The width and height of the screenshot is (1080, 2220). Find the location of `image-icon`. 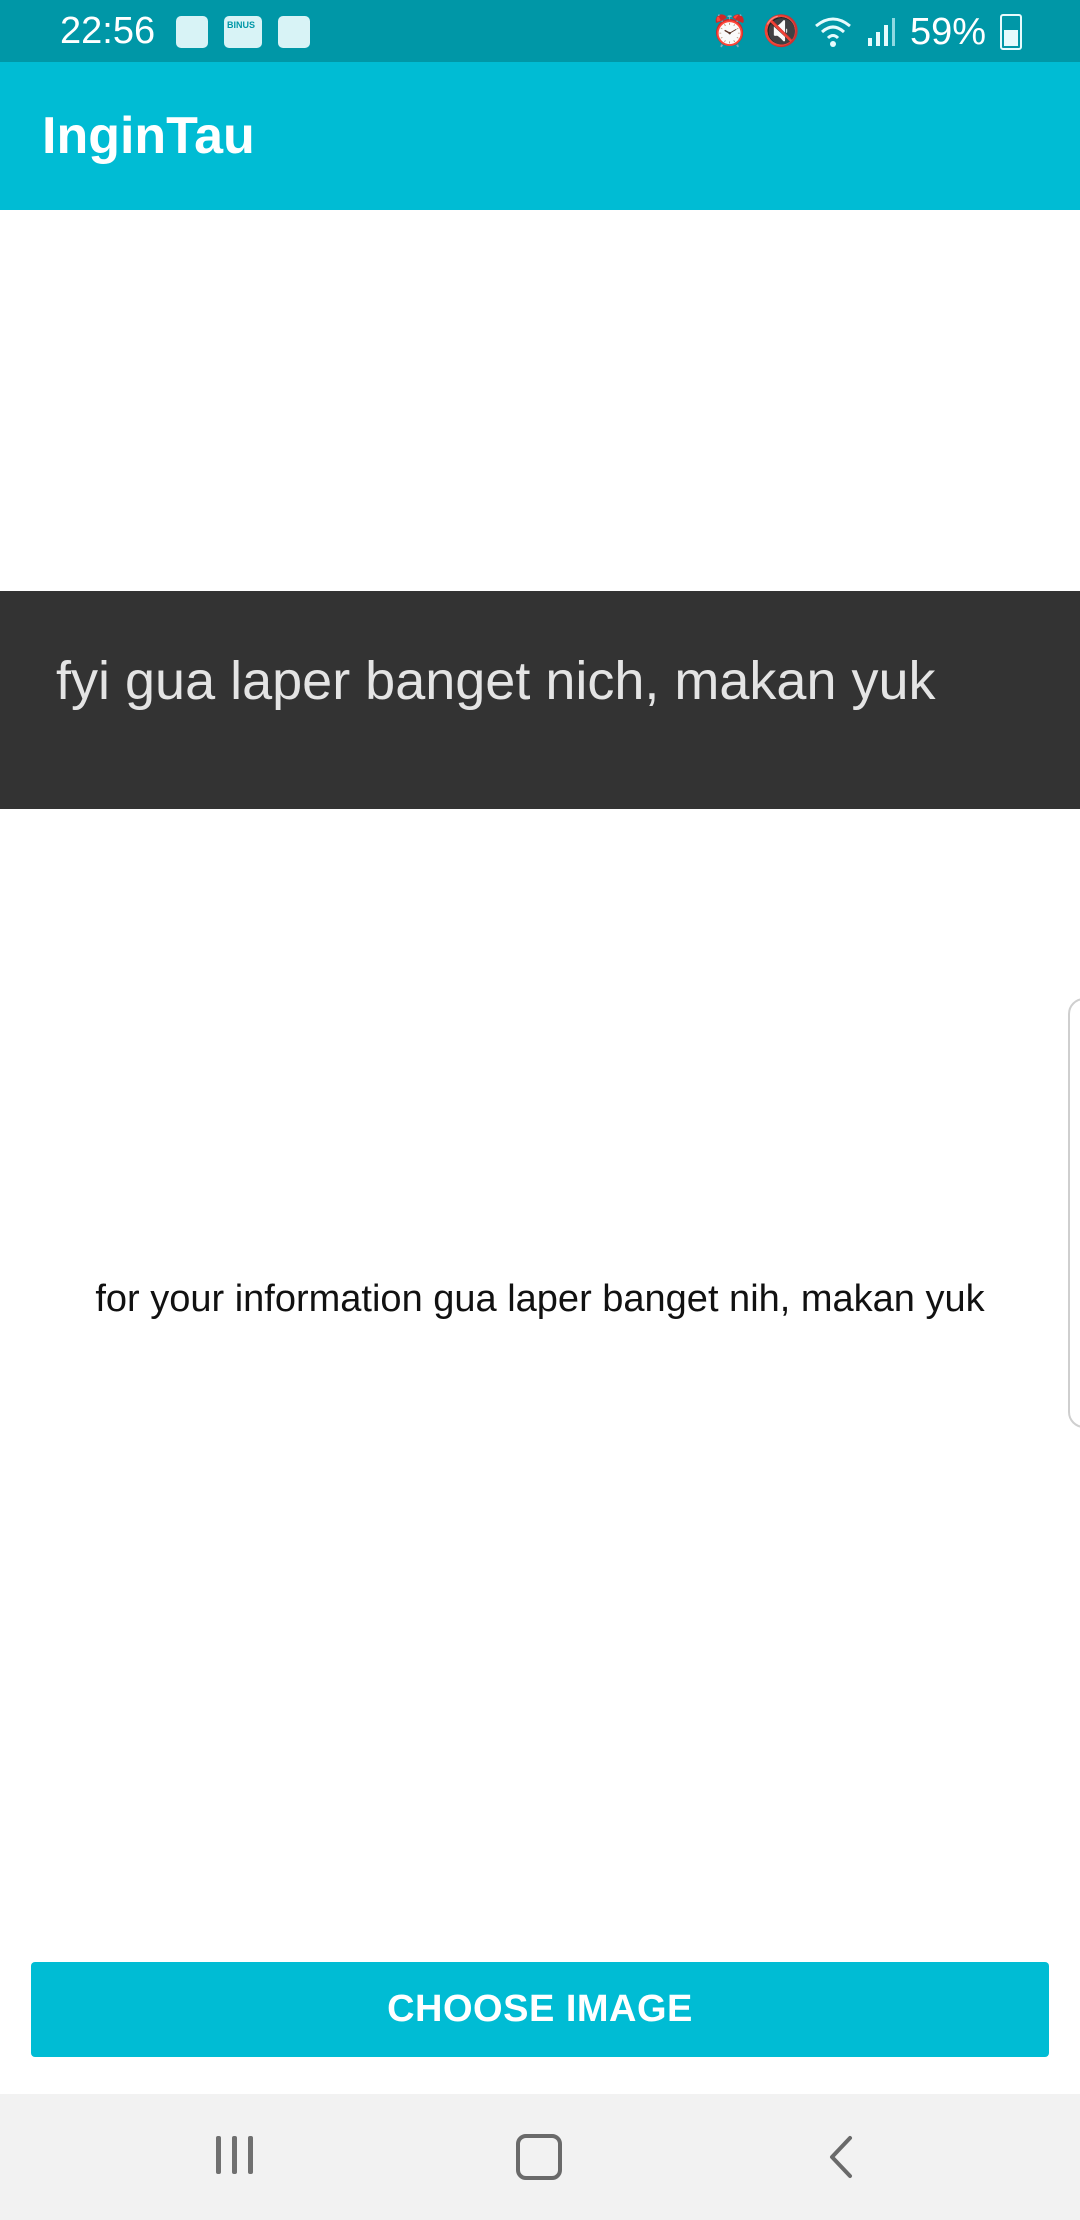

image-icon is located at coordinates (192, 32).